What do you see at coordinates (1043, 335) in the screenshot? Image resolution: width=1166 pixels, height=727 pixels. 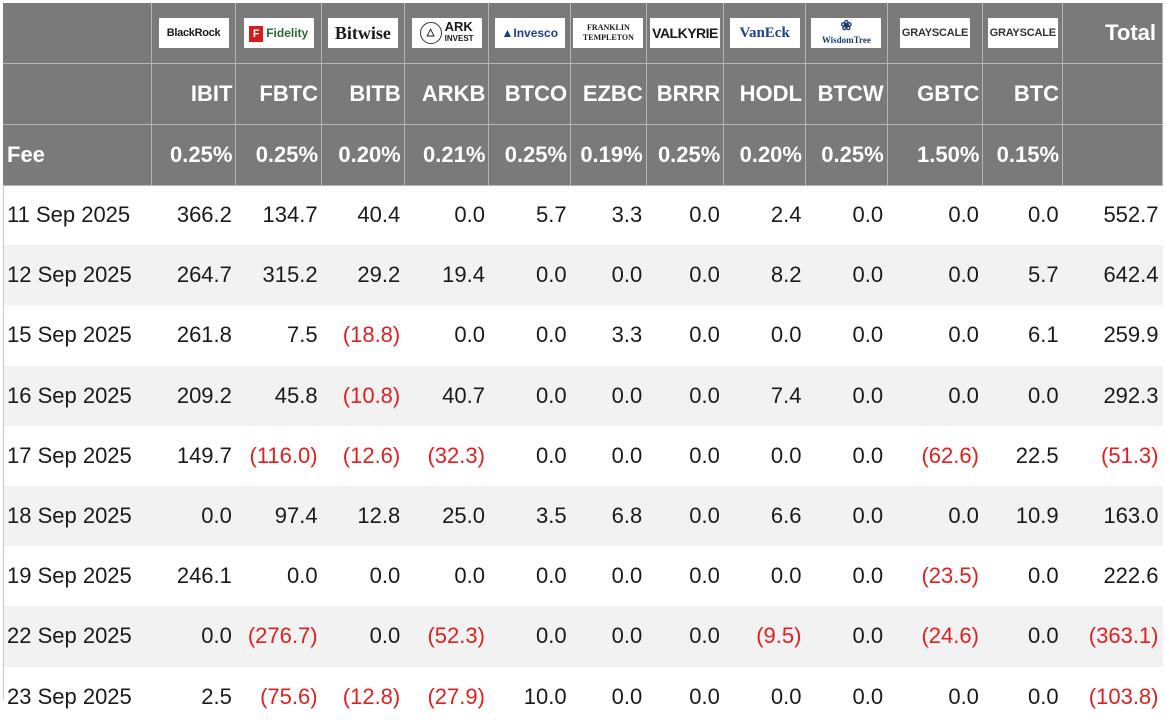 I see `flow-cell-btc: 6.1` at bounding box center [1043, 335].